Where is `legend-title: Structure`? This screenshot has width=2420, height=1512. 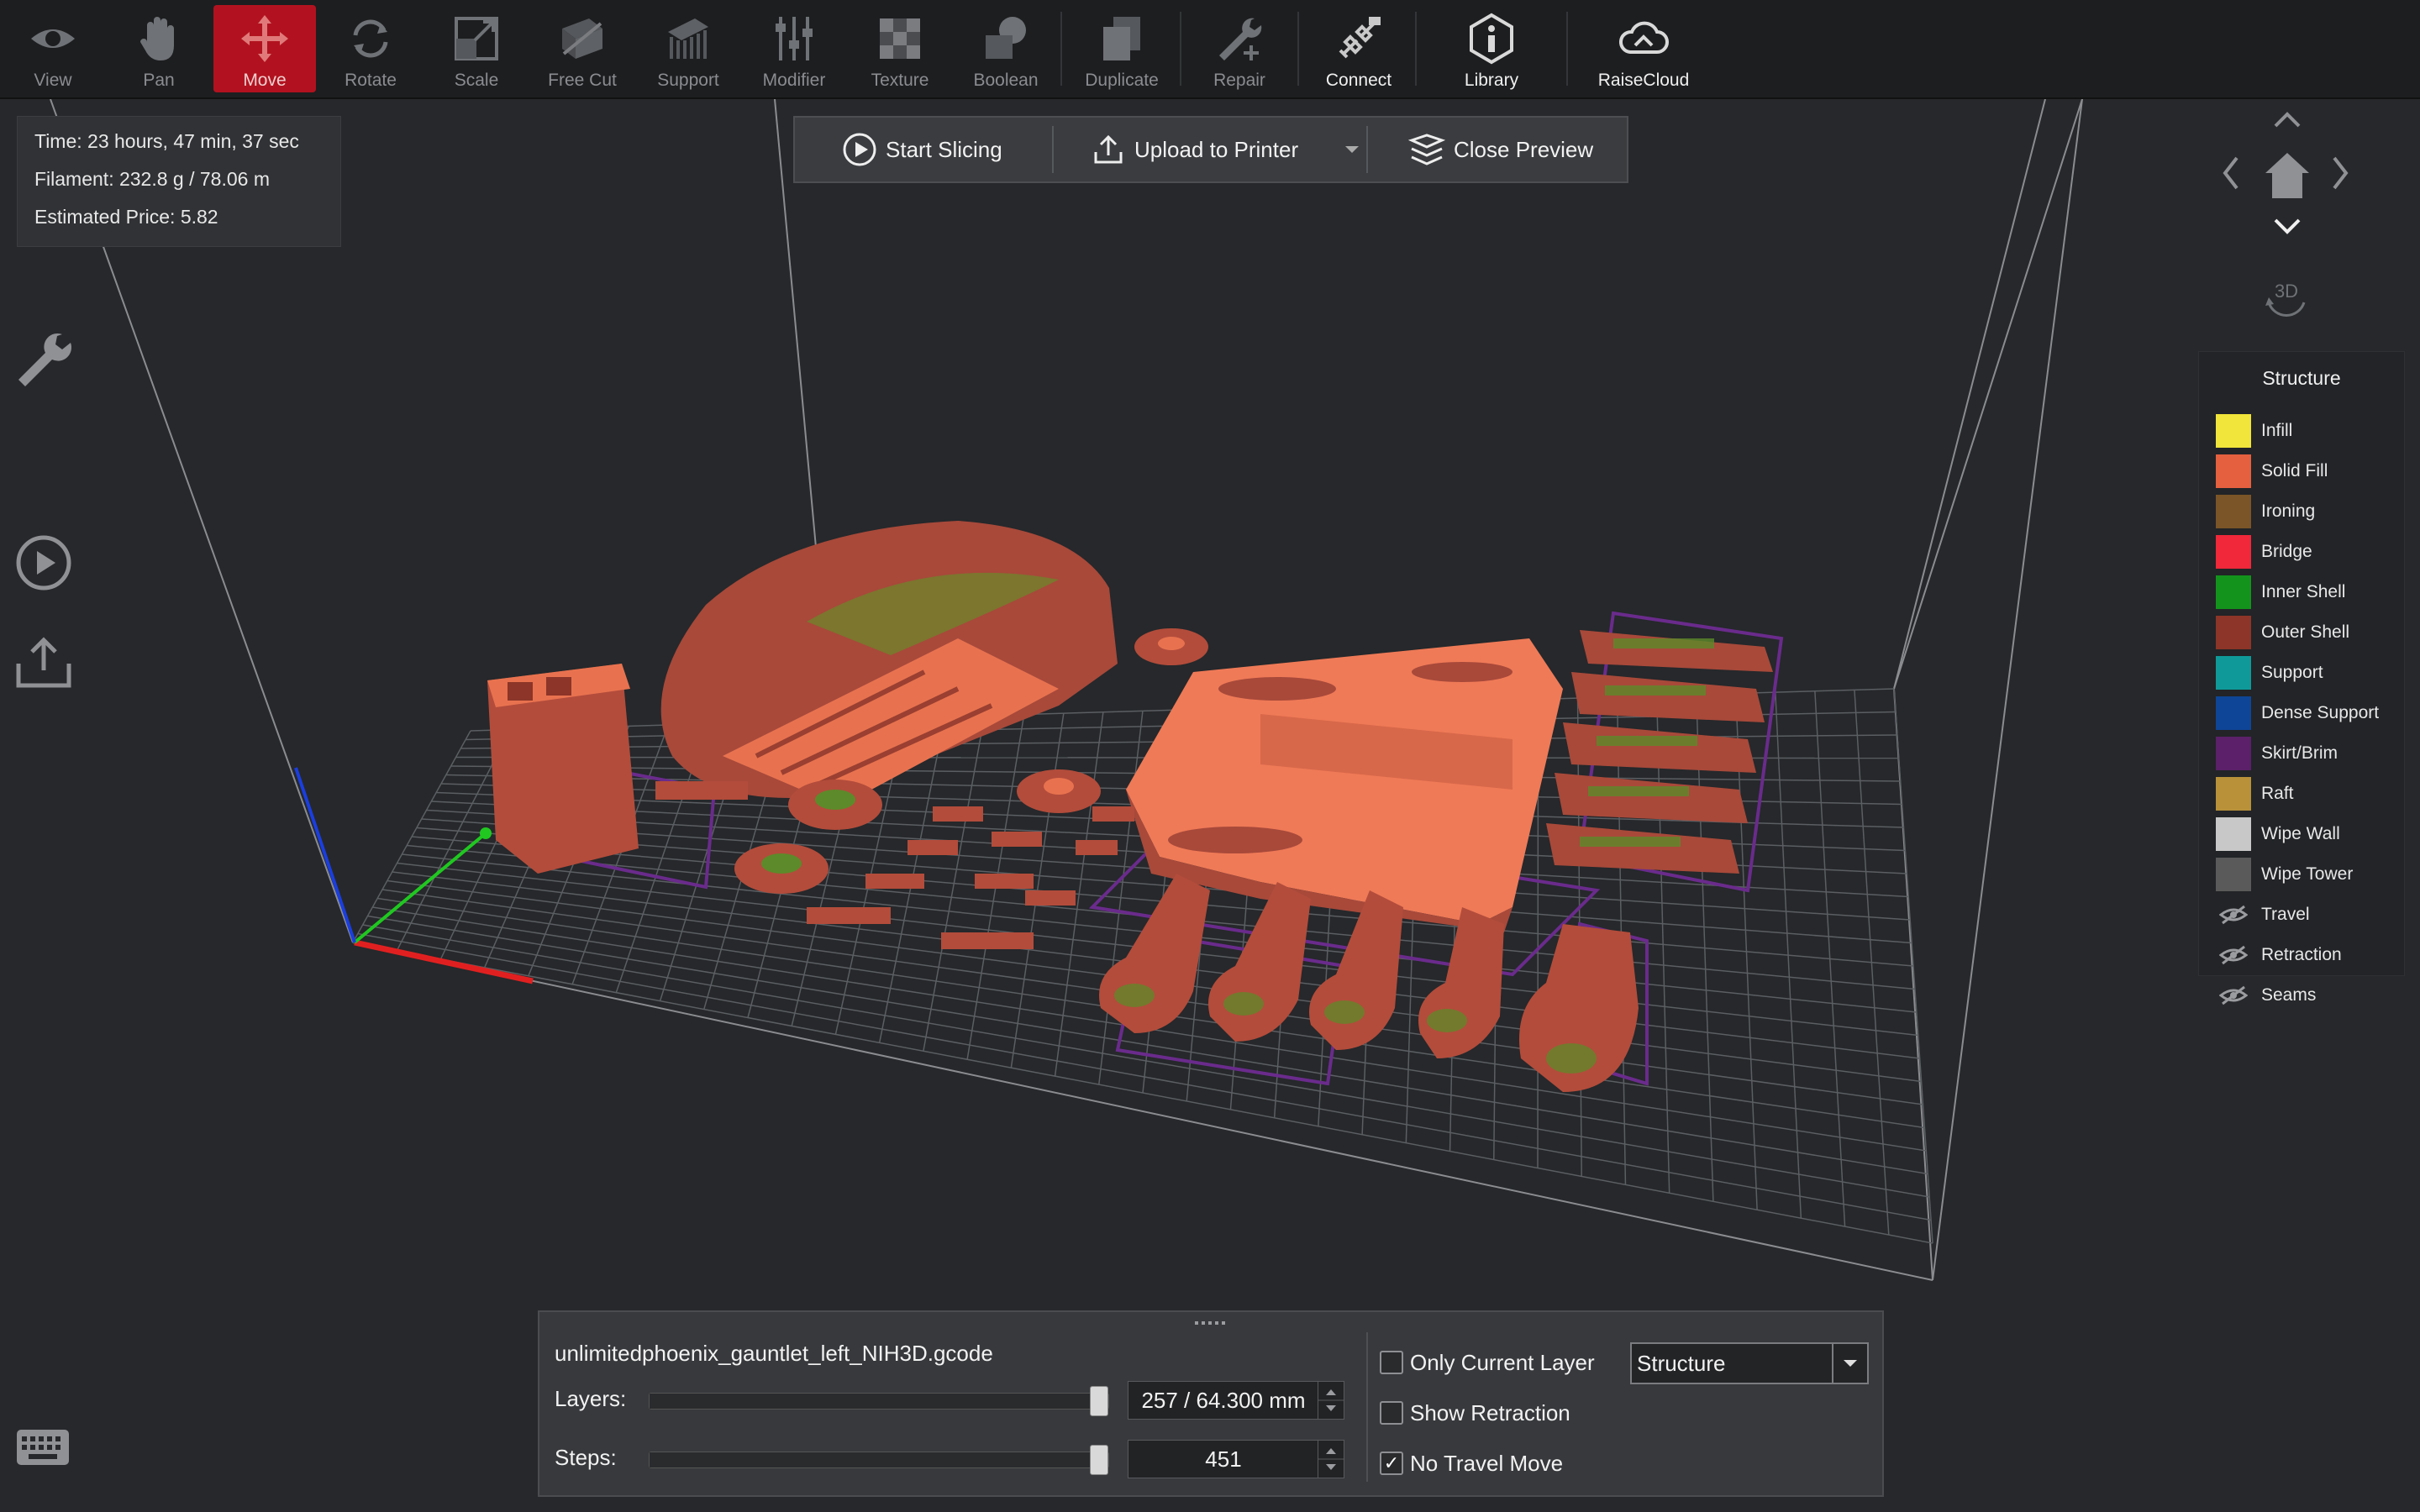
legend-title: Structure is located at coordinates (2301, 378).